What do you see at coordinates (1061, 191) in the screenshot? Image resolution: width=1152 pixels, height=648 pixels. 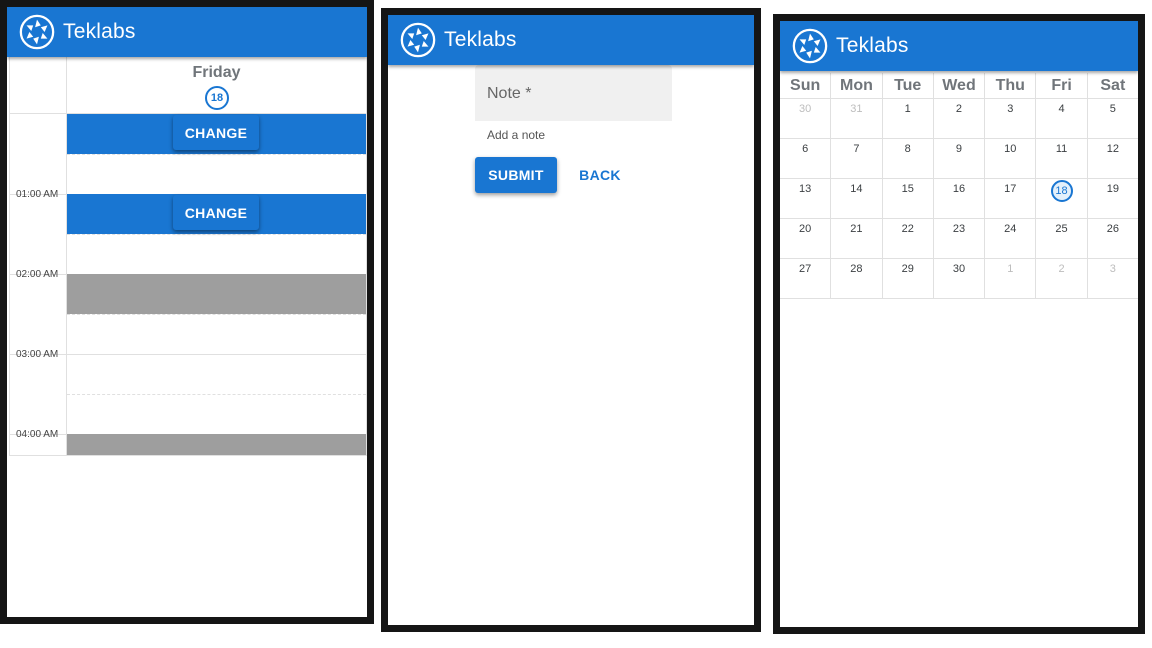 I see `day-number: 18` at bounding box center [1061, 191].